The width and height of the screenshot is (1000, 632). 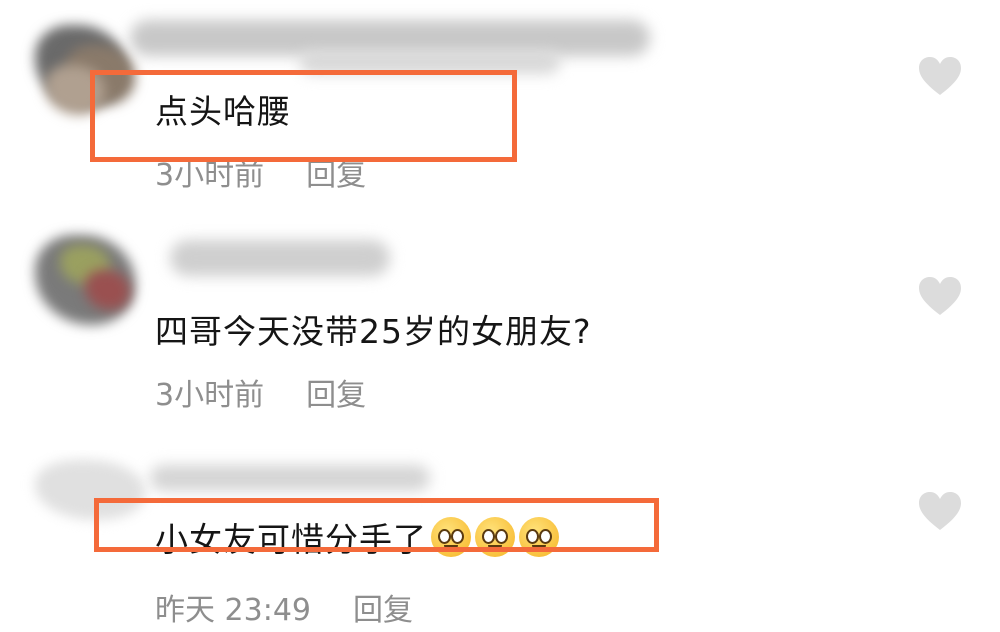 I want to click on avatar, so click(x=90, y=280).